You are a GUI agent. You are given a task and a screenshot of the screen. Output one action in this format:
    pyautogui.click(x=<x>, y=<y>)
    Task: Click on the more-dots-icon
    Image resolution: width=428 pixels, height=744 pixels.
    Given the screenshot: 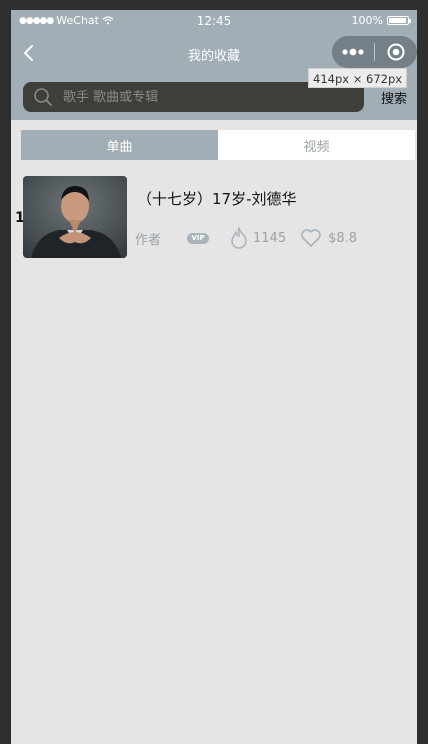 What is the action you would take?
    pyautogui.click(x=353, y=52)
    